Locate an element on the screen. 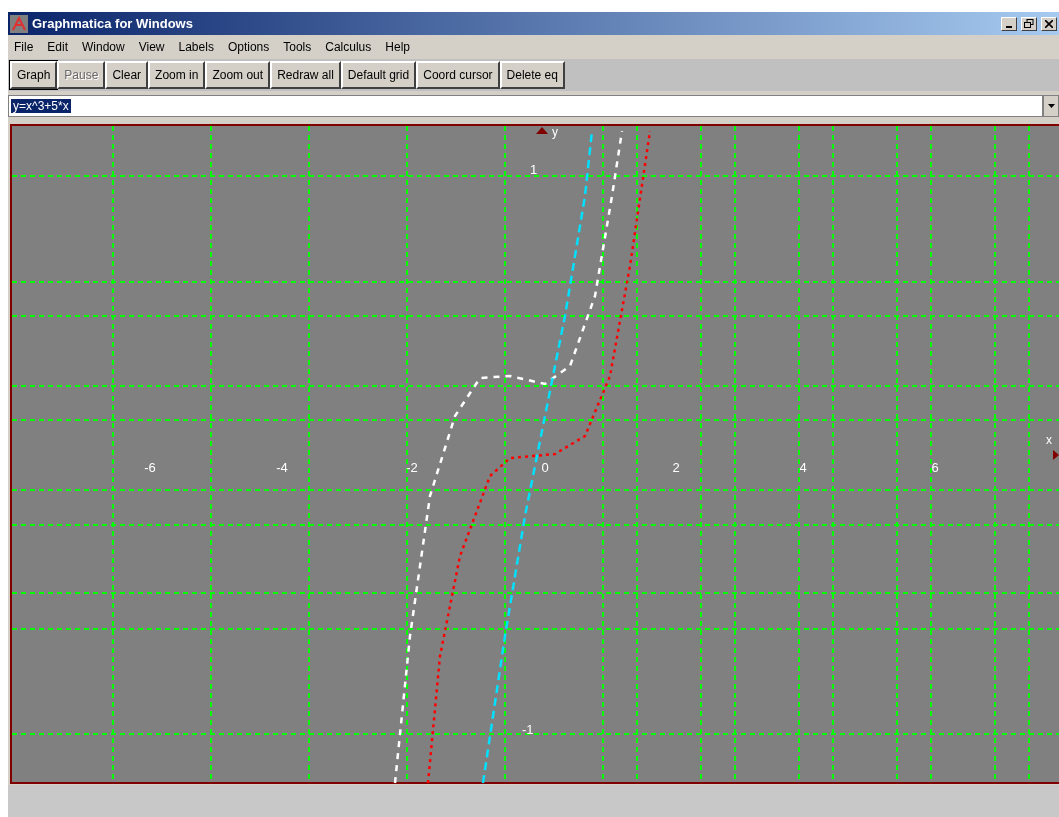 The width and height of the screenshot is (1059, 817). menu-item: File is located at coordinates (24, 47).